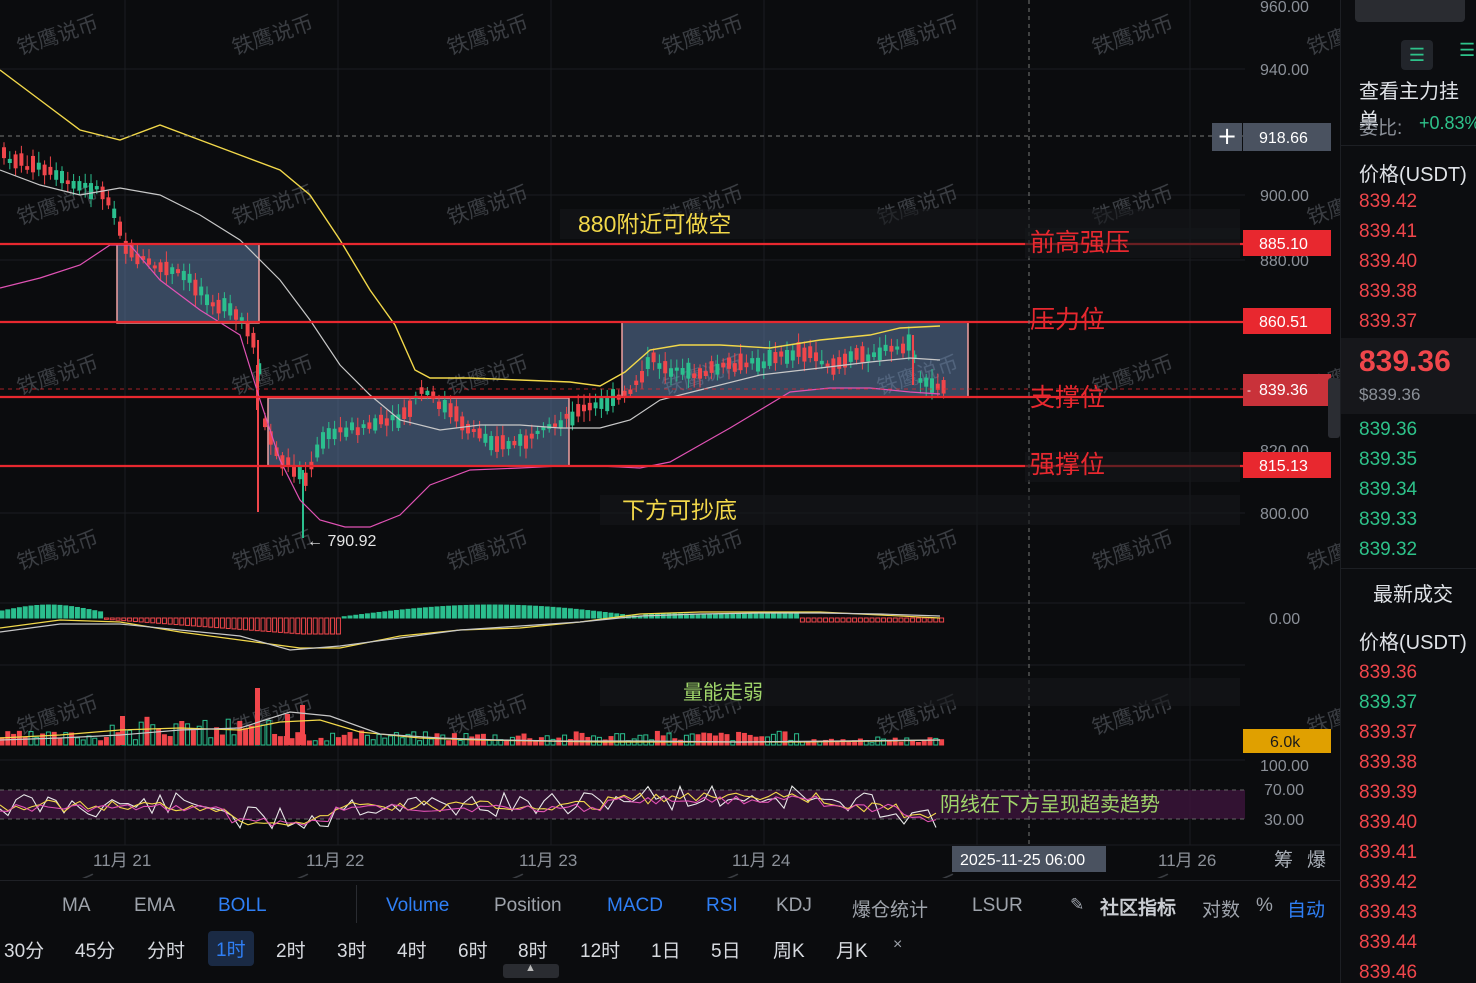  I want to click on interval-12h: 12时, so click(600, 949).